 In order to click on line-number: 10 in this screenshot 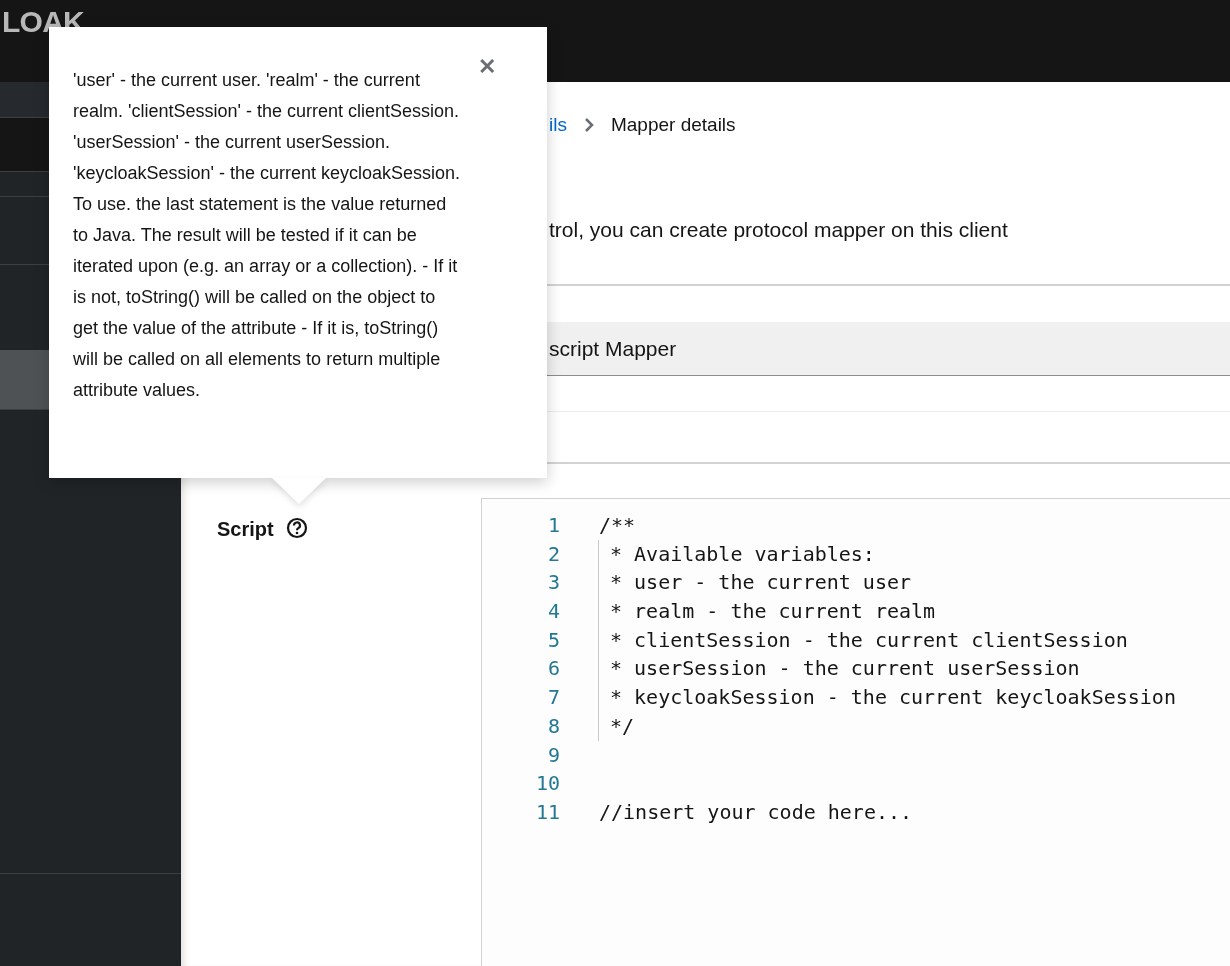, I will do `click(547, 784)`.